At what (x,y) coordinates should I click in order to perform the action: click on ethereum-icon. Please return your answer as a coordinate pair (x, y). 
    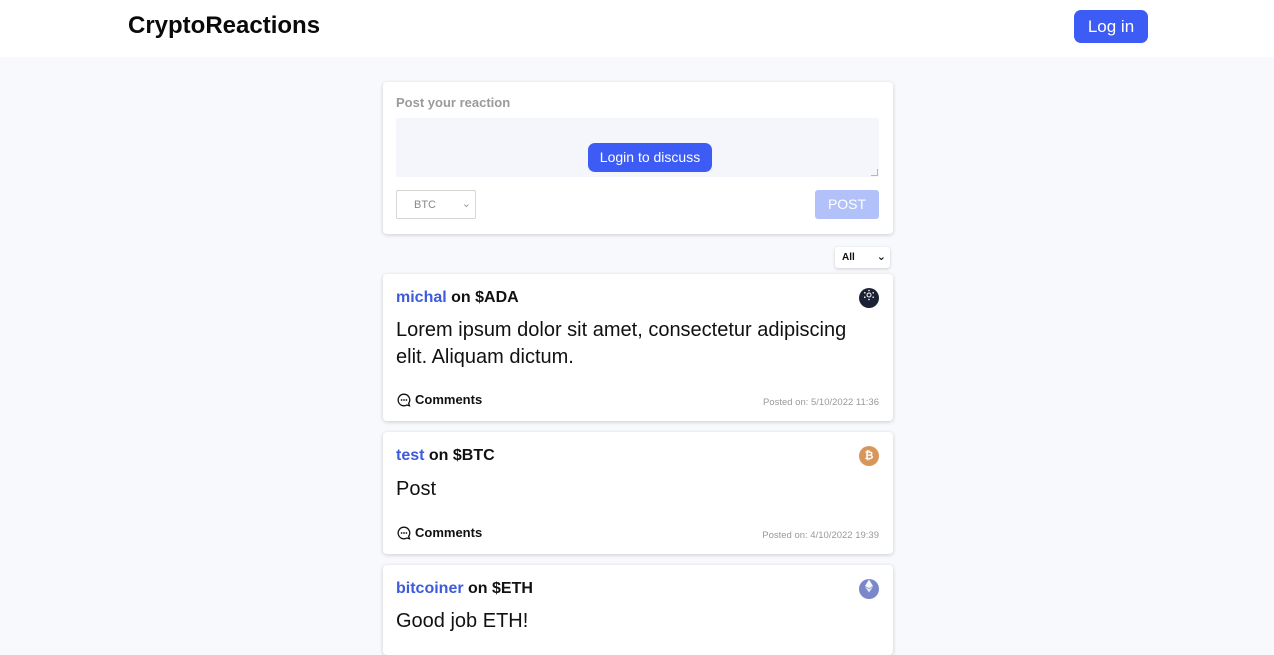
    Looking at the image, I should click on (869, 589).